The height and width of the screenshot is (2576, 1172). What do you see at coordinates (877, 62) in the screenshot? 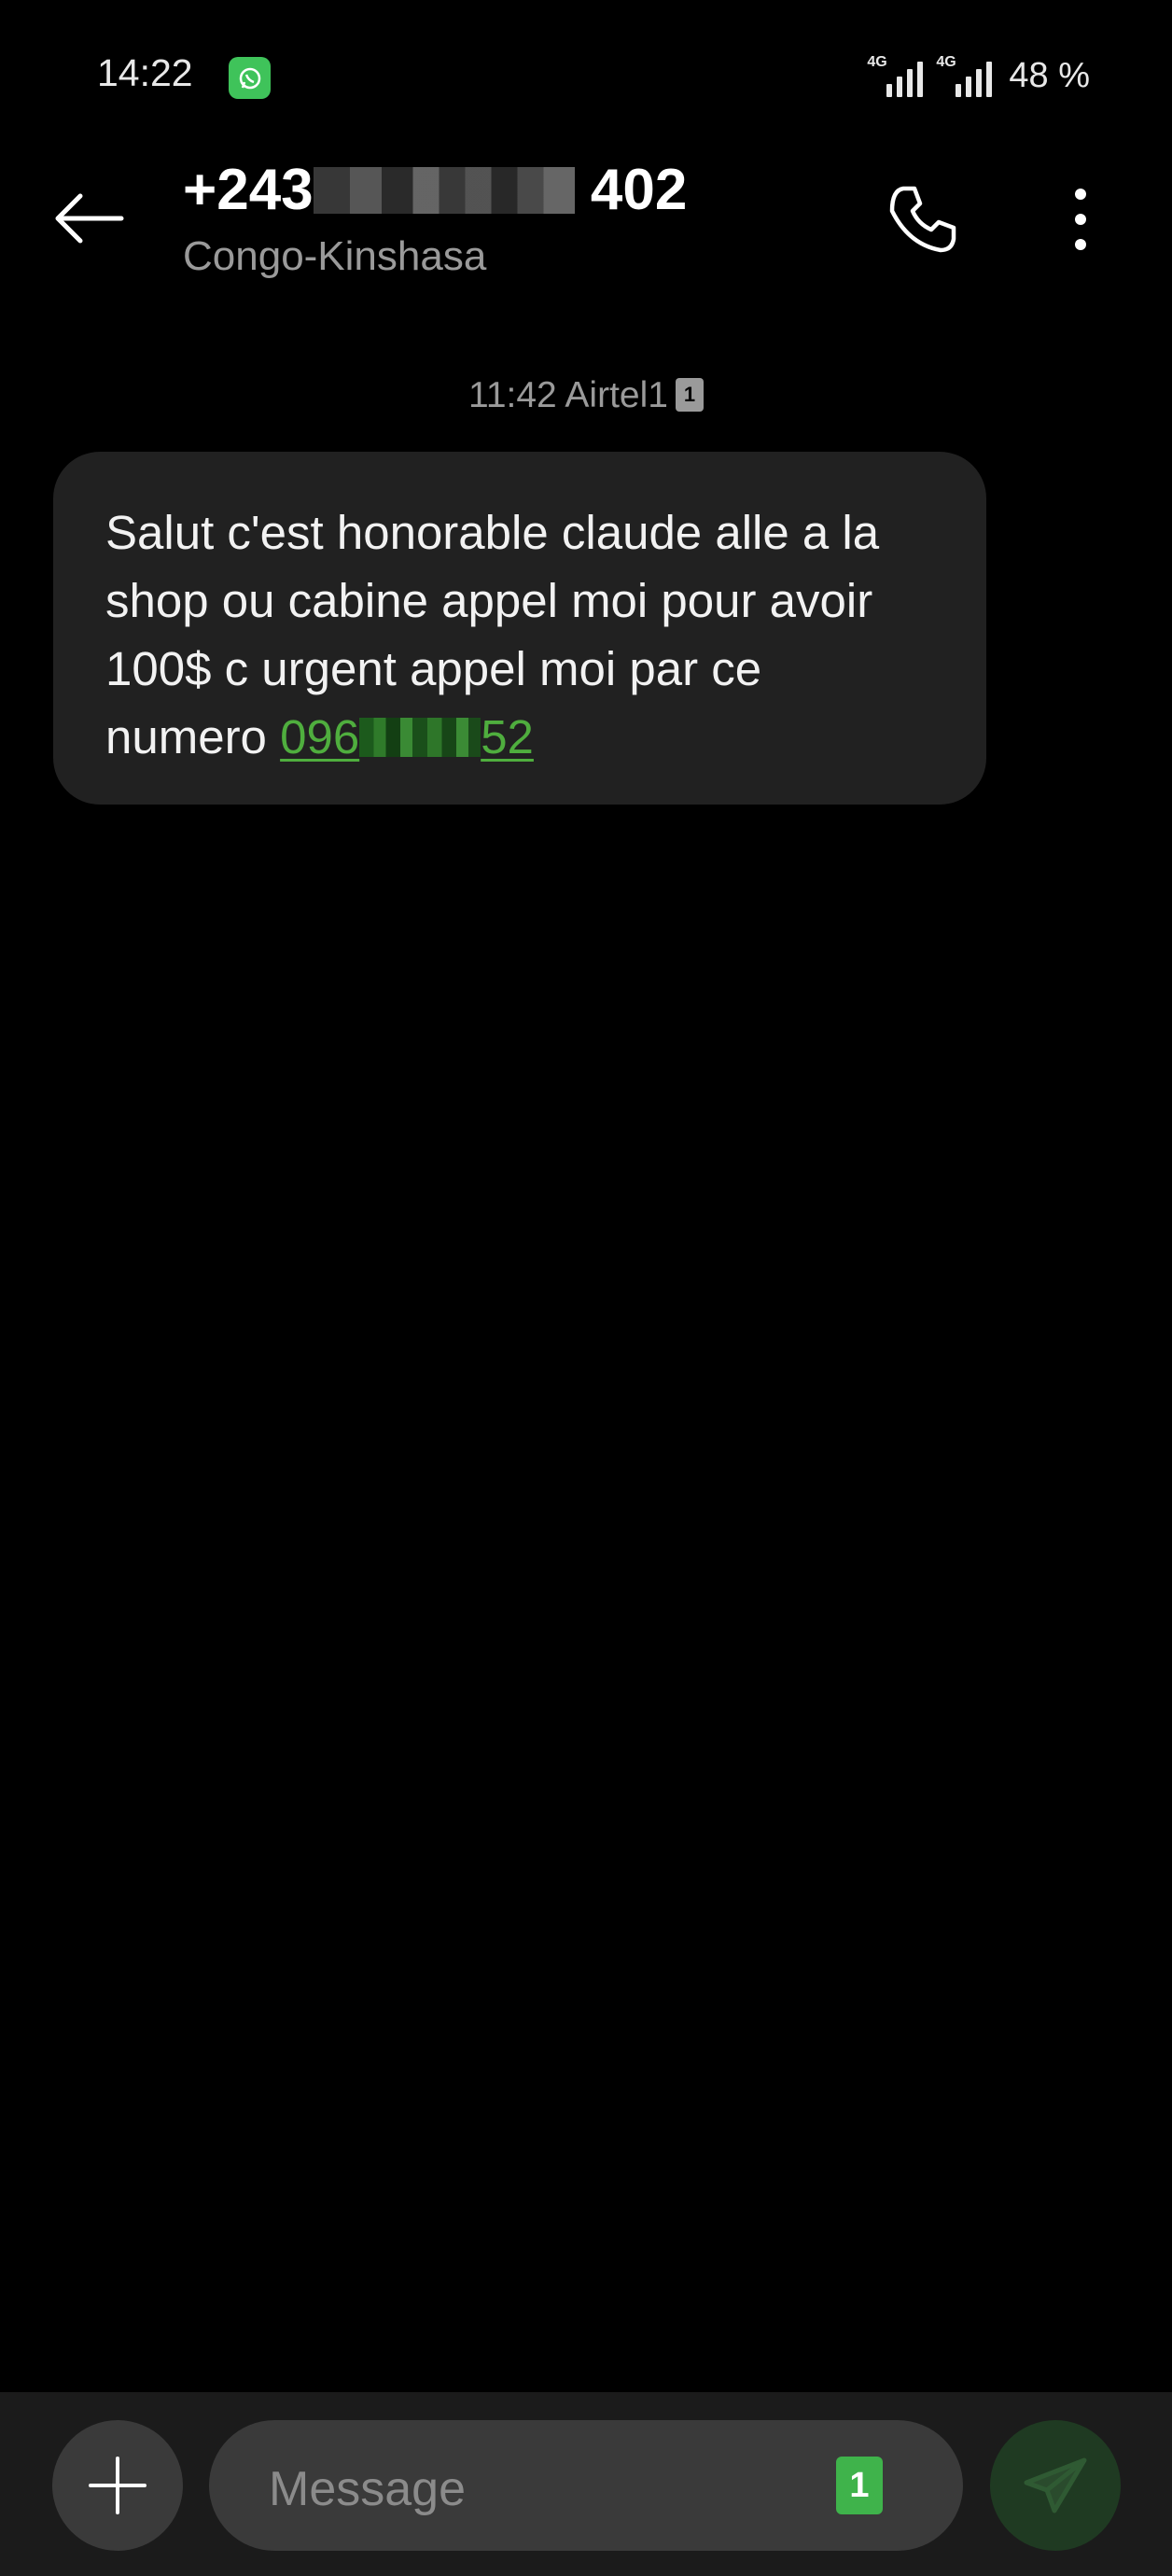
I see `network-type-label: 4G` at bounding box center [877, 62].